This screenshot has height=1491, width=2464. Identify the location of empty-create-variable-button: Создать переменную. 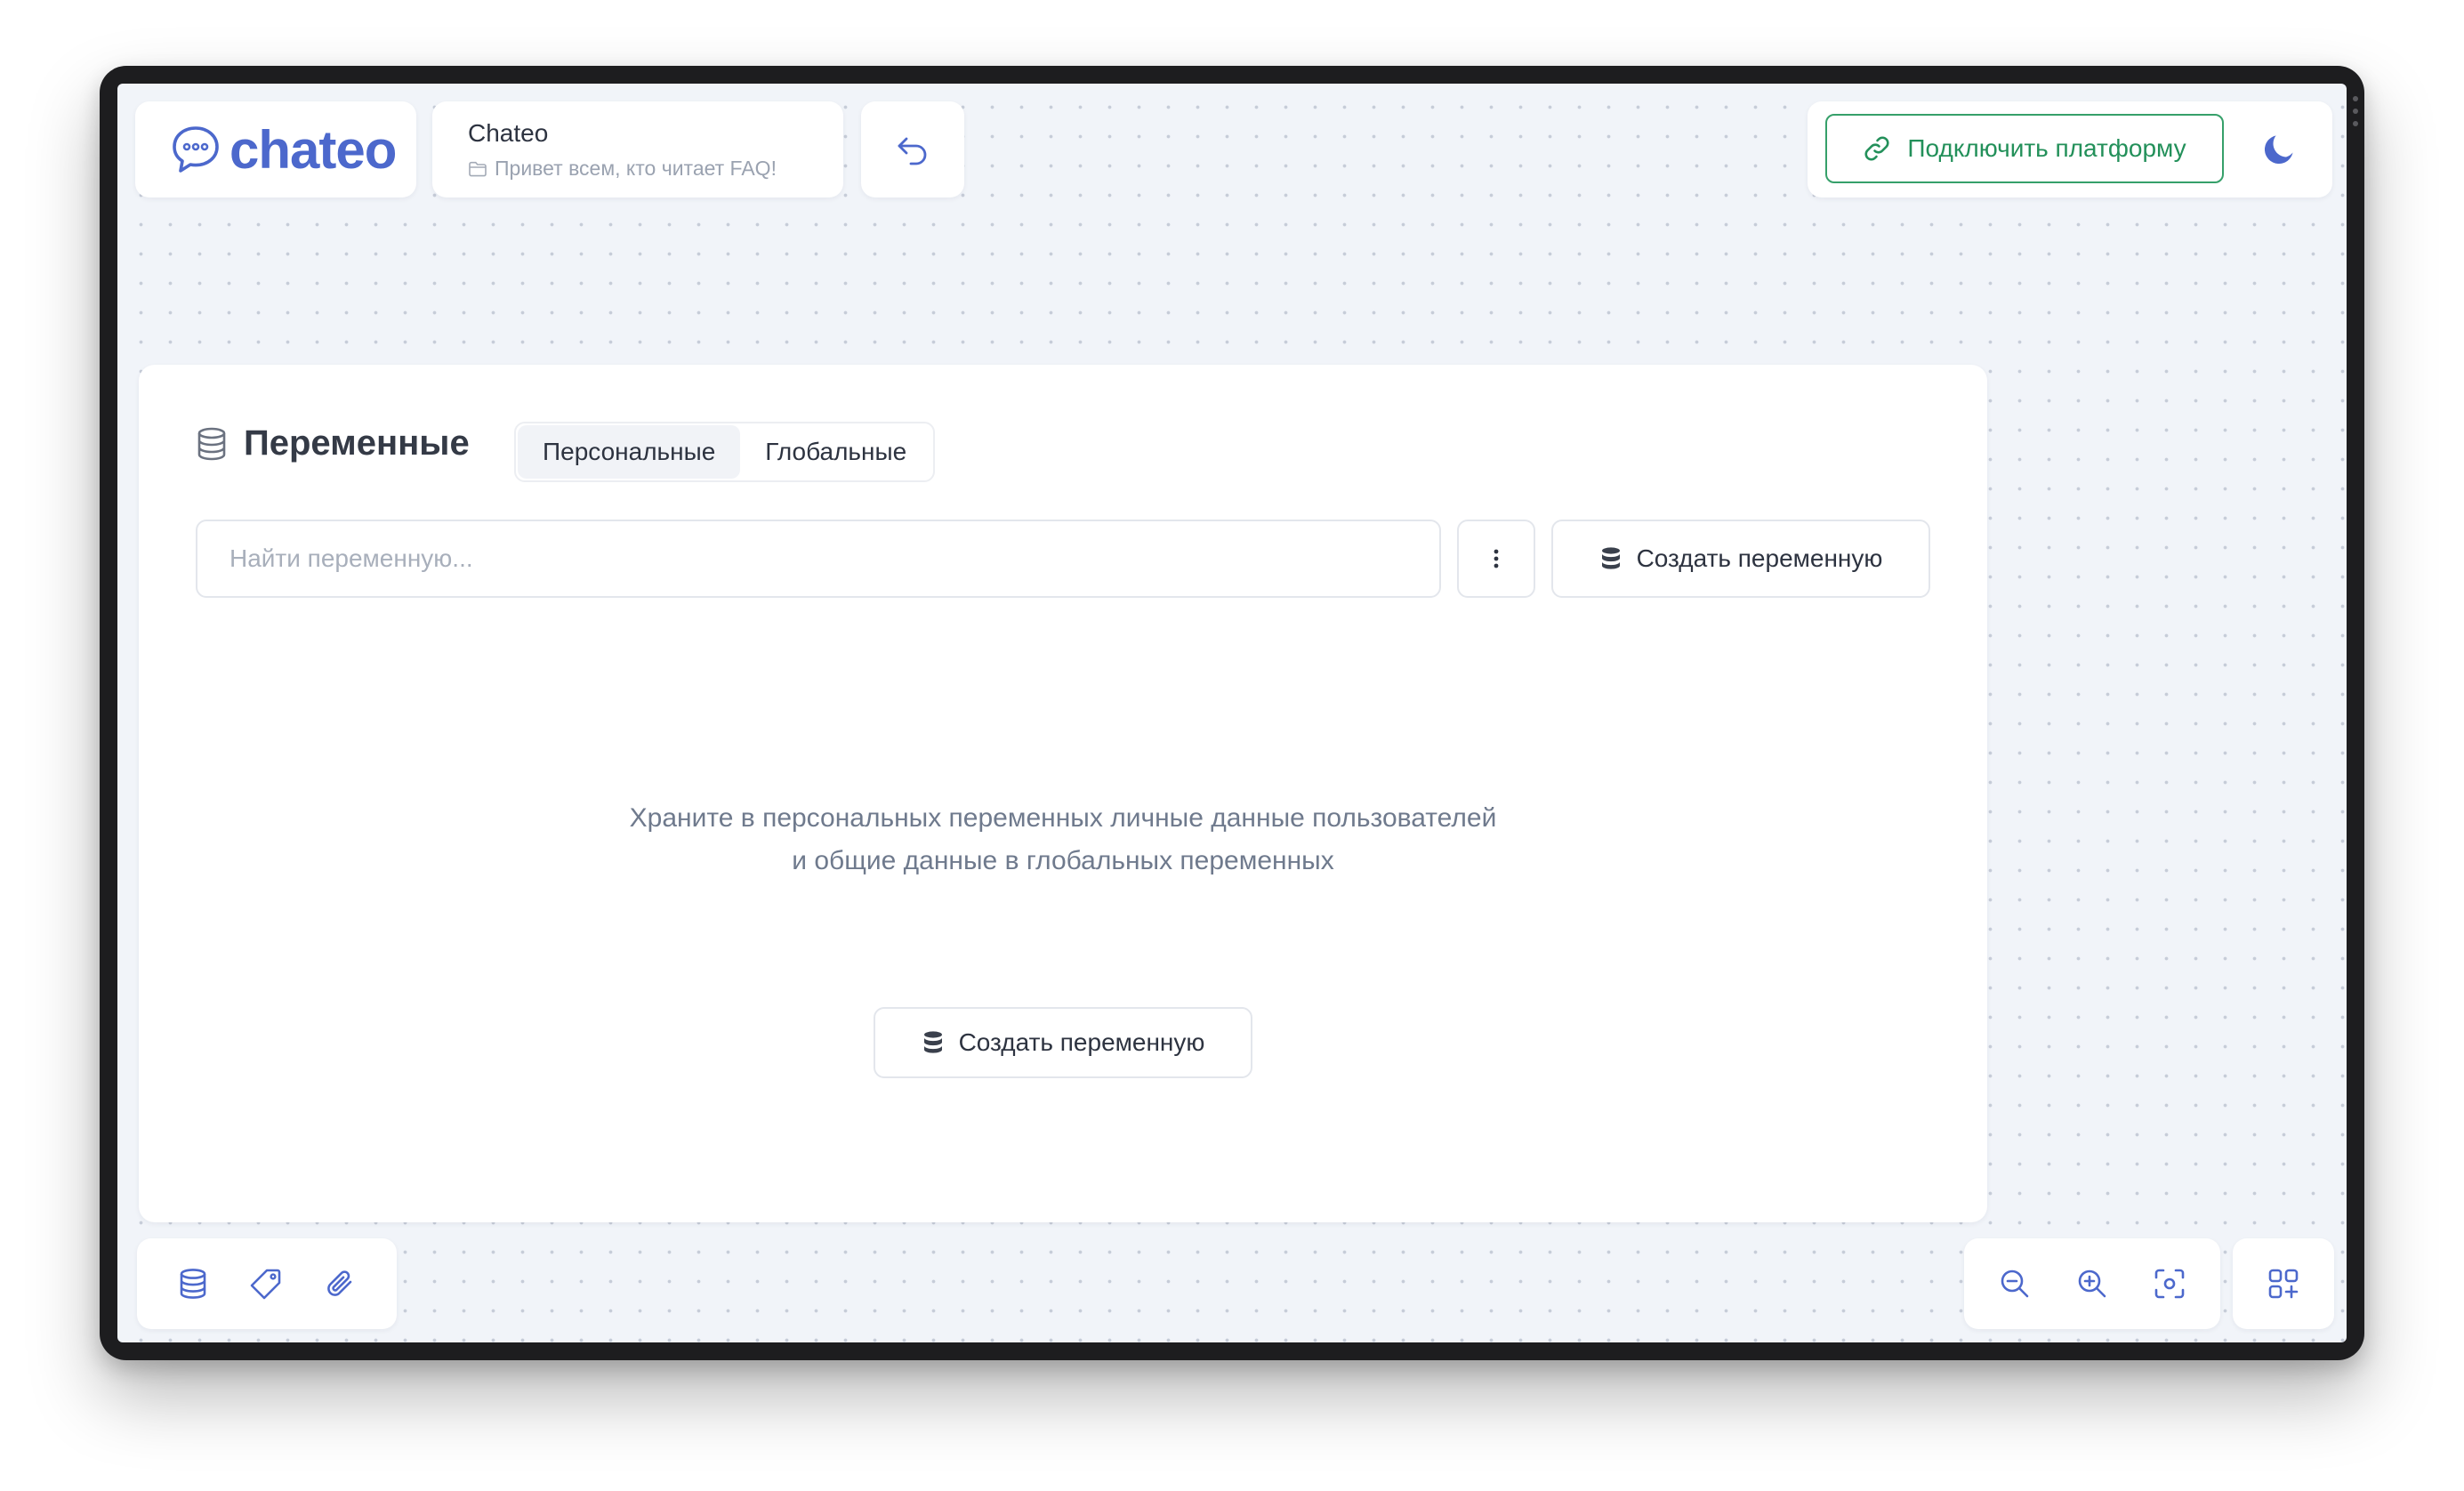
(1063, 1042).